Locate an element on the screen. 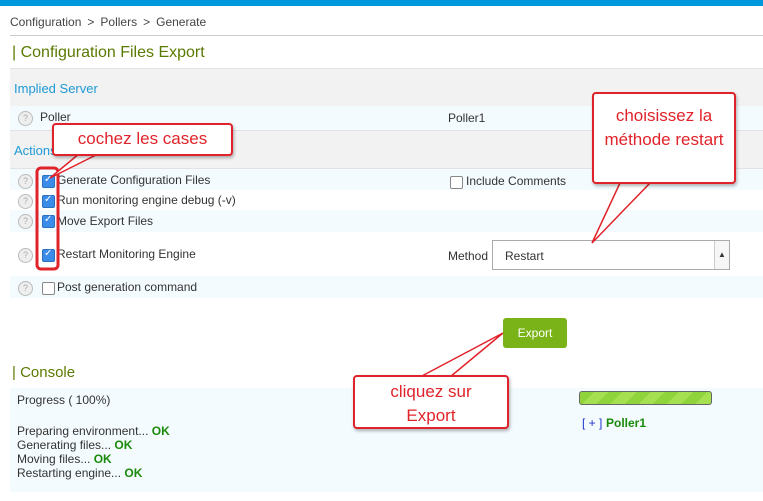 The width and height of the screenshot is (763, 501). callout-check-boxes: cochez les cases is located at coordinates (142, 139).